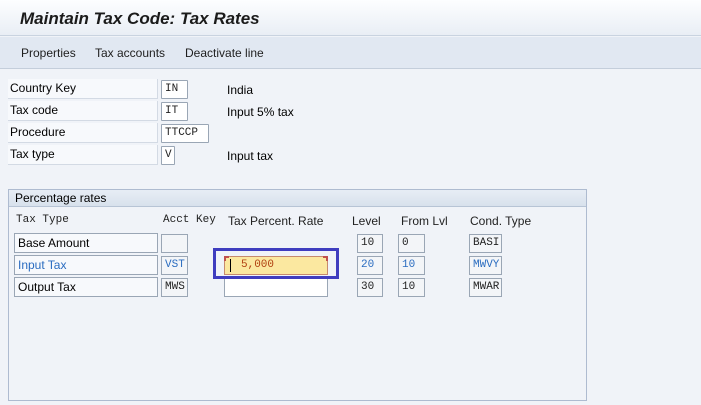 This screenshot has height=405, width=701. What do you see at coordinates (174, 111) in the screenshot?
I see `tax-code-field: IT` at bounding box center [174, 111].